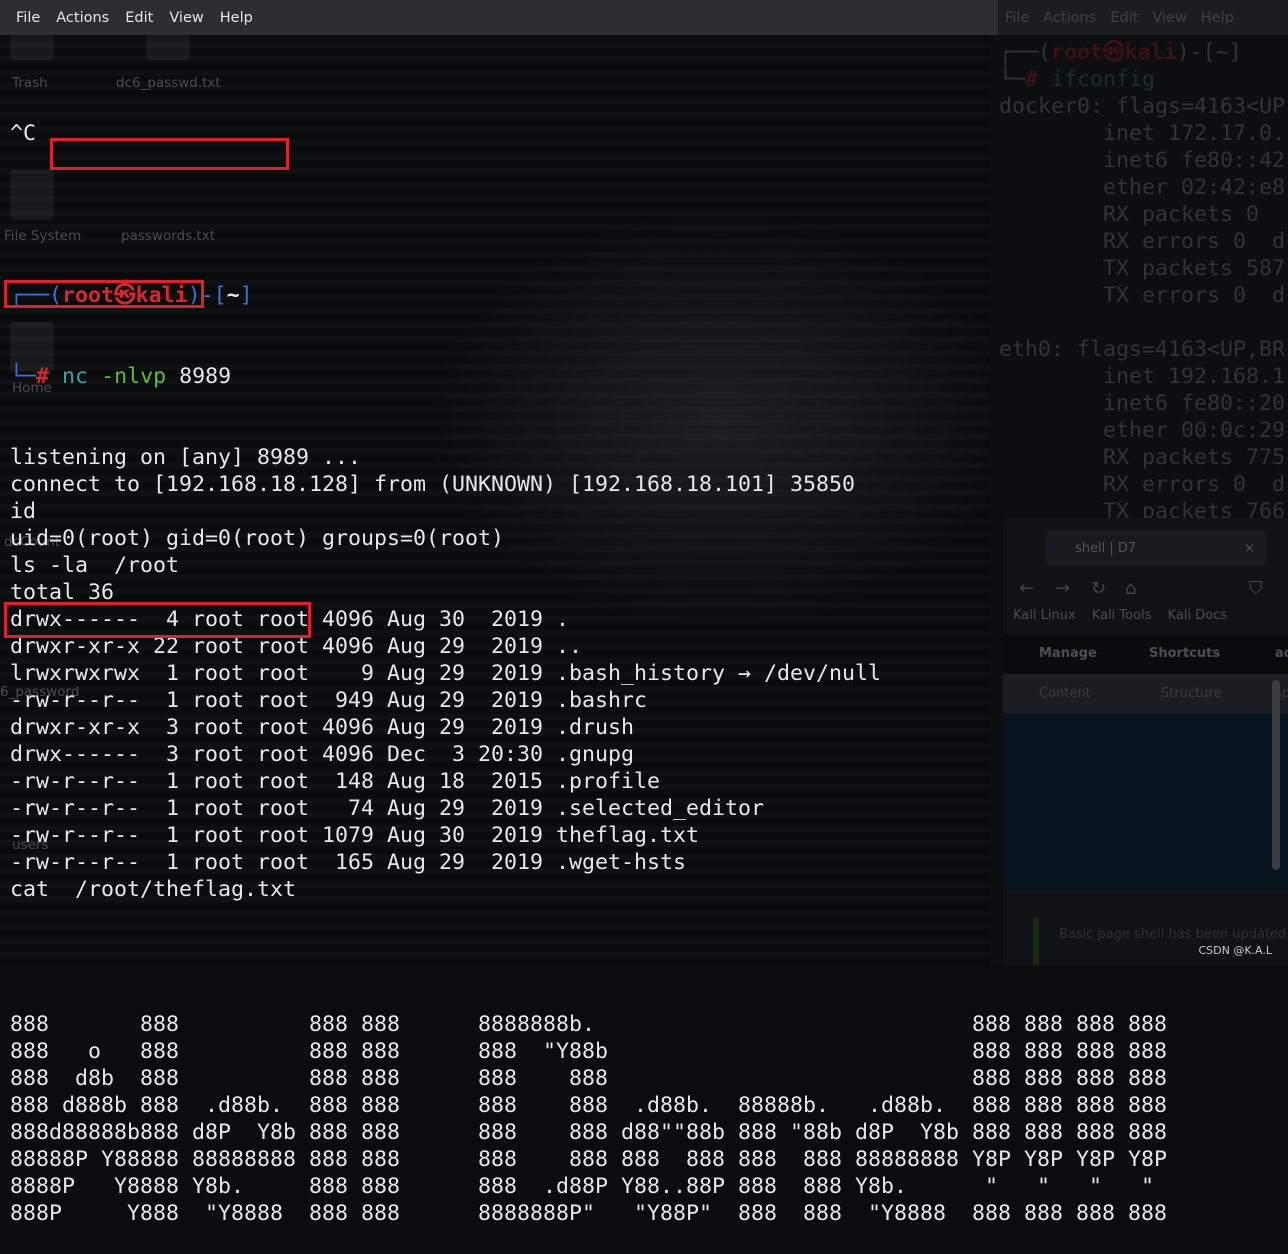 The width and height of the screenshot is (1288, 1254). What do you see at coordinates (1103, 79) in the screenshot?
I see `bg-command: ifconfig` at bounding box center [1103, 79].